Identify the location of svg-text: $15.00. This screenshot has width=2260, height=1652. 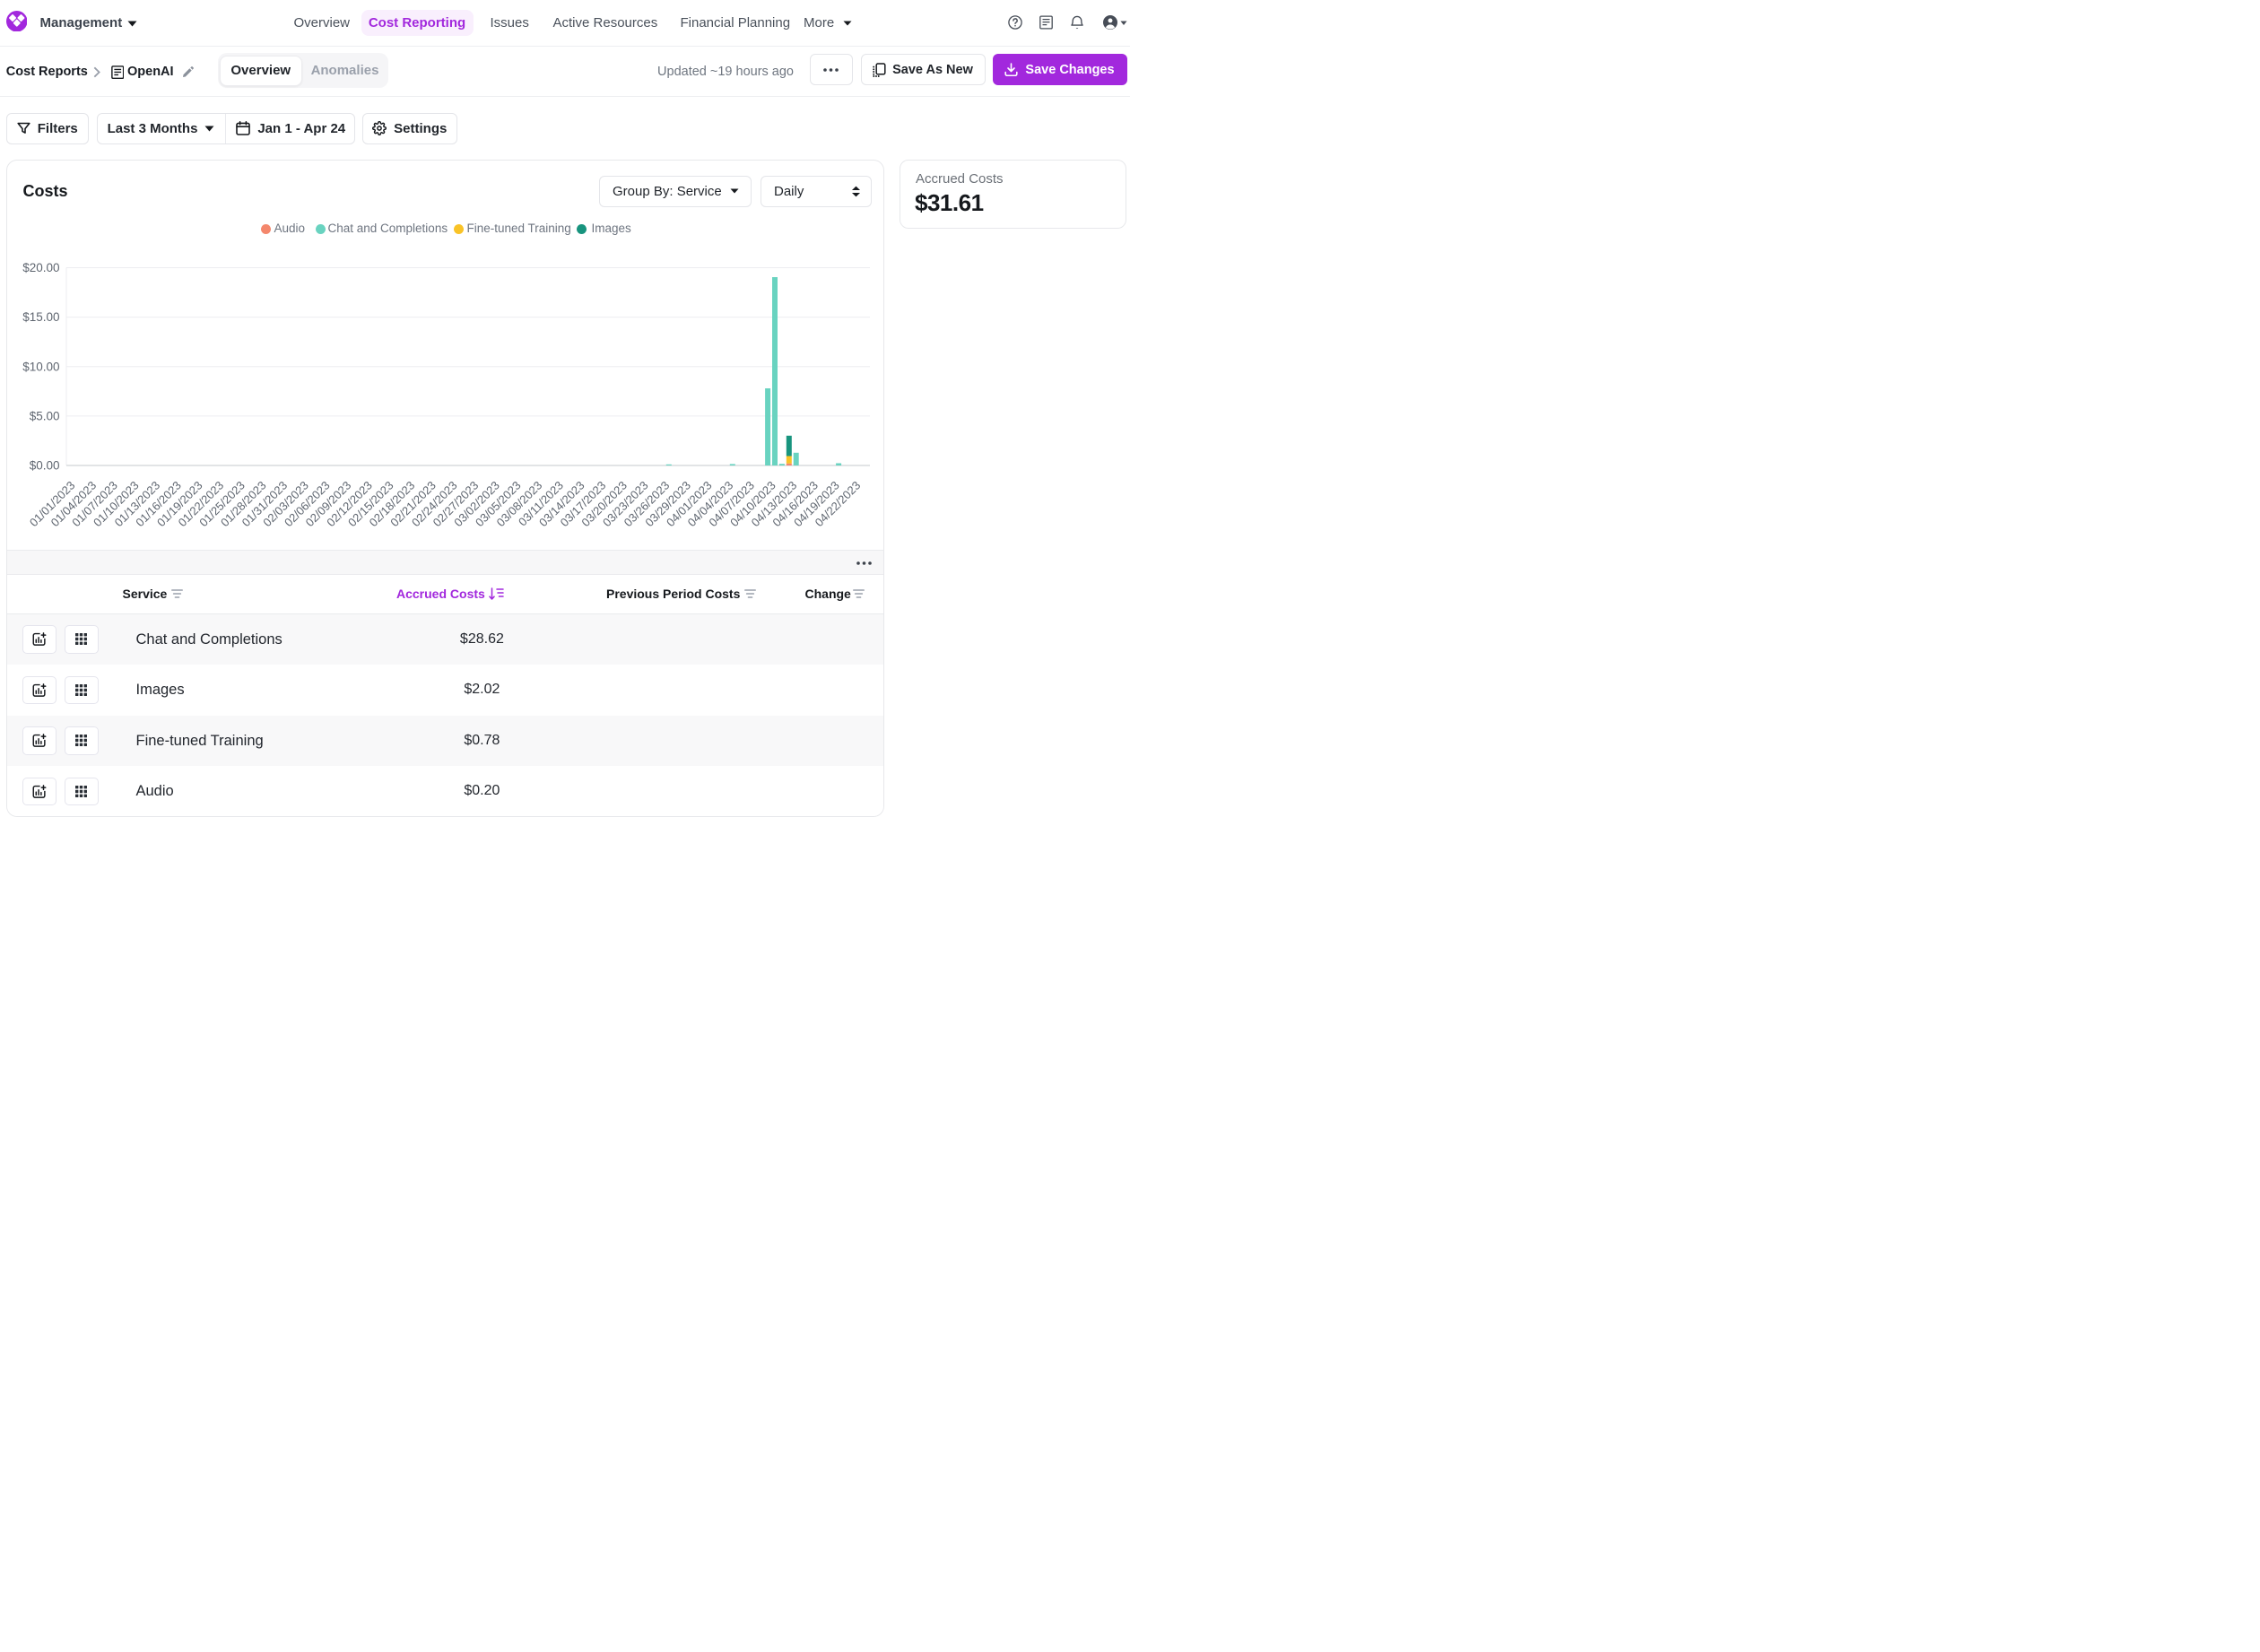
(40, 317).